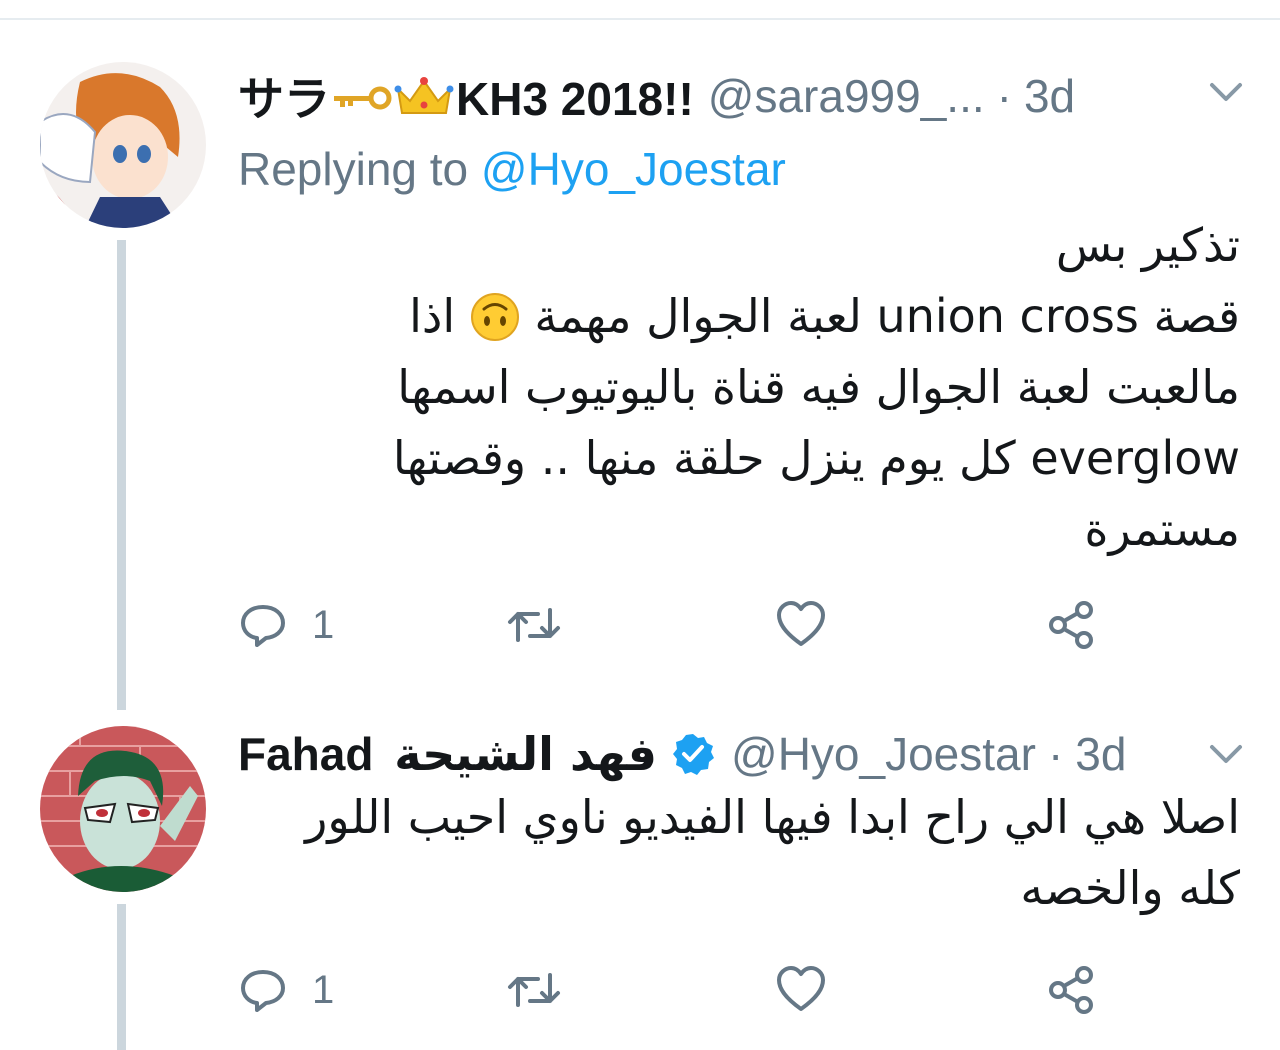  What do you see at coordinates (1162, 529) in the screenshot?
I see `text-line: مستمرة` at bounding box center [1162, 529].